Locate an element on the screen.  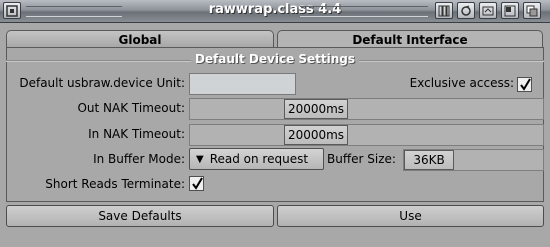
save-defaults-button: Save Defaults is located at coordinates (140, 216).